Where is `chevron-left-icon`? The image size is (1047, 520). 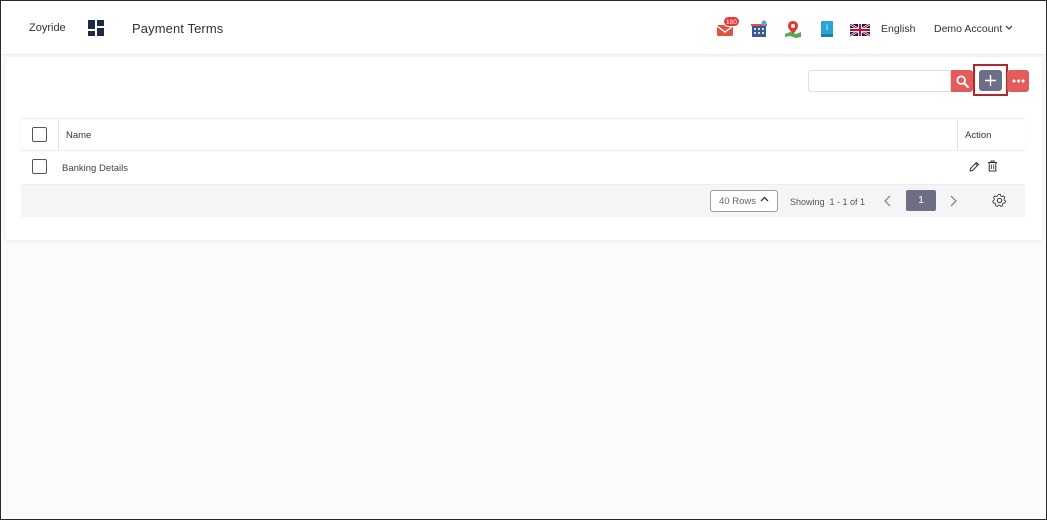 chevron-left-icon is located at coordinates (888, 201).